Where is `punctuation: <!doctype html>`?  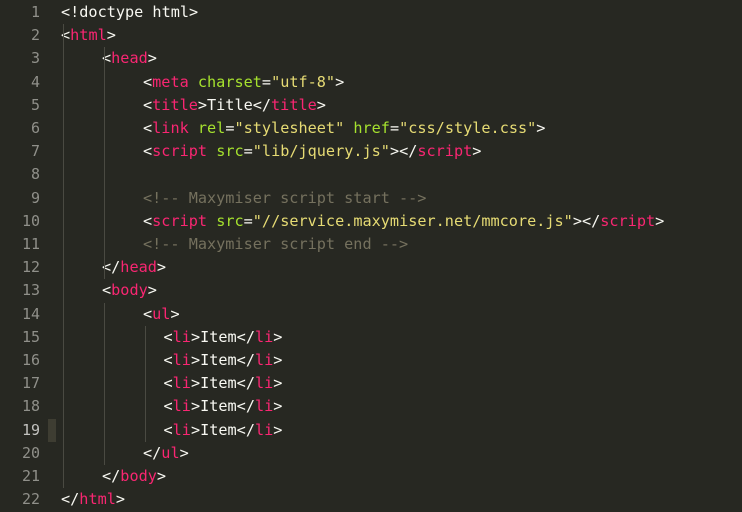 punctuation: <!doctype html> is located at coordinates (130, 12).